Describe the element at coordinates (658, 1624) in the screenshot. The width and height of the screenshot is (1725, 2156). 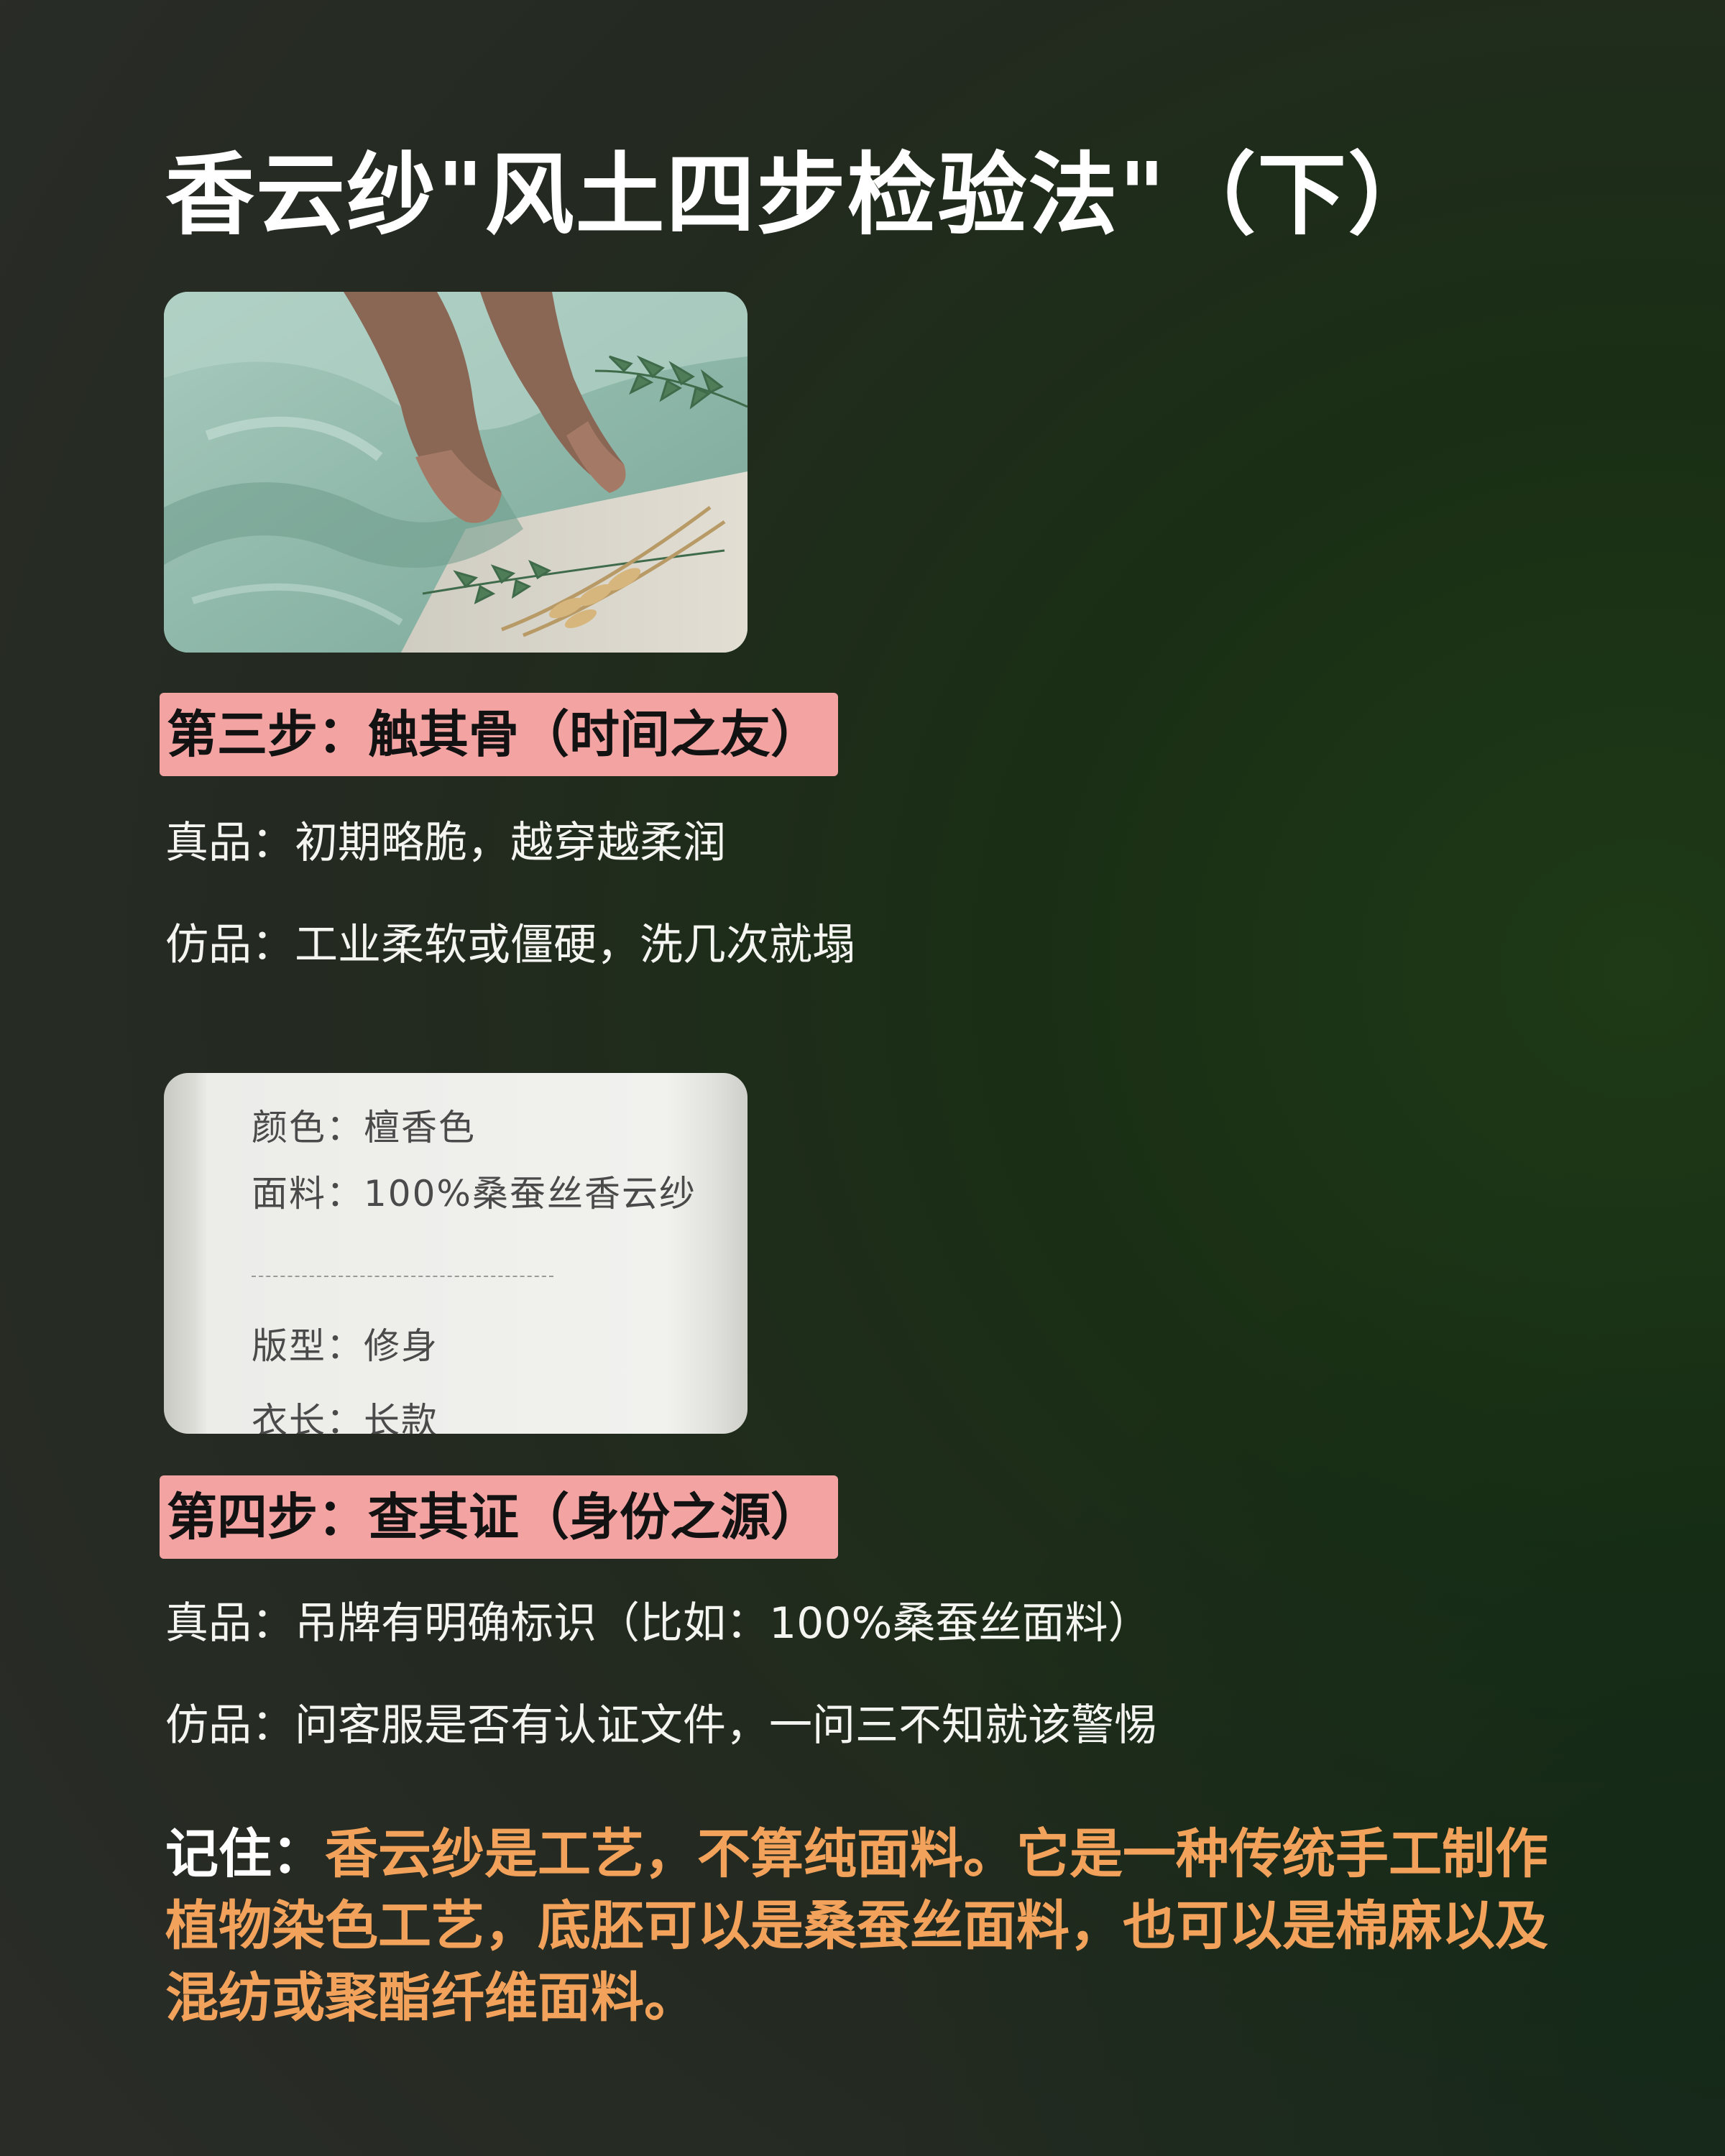
I see `step4-genuine-text: 真品：吊牌有明确标识（比如：100%桑蚕丝面料）` at that location.